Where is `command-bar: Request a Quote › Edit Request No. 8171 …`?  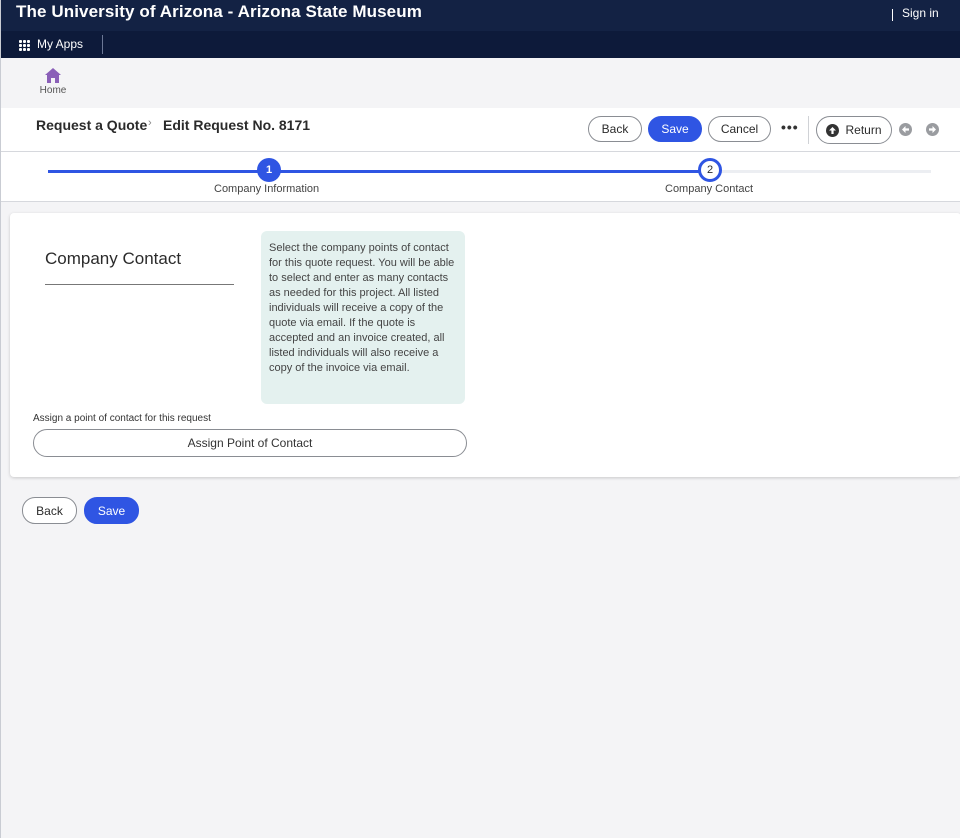
command-bar: Request a Quote › Edit Request No. 8171 … is located at coordinates (480, 130).